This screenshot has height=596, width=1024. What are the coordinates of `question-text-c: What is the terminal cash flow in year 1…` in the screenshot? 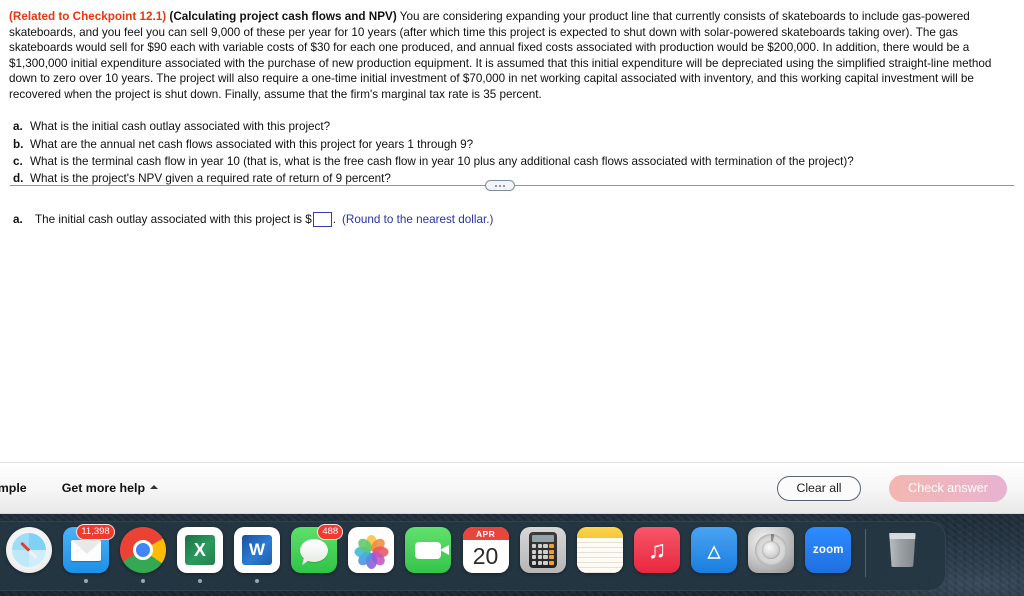 It's located at (442, 161).